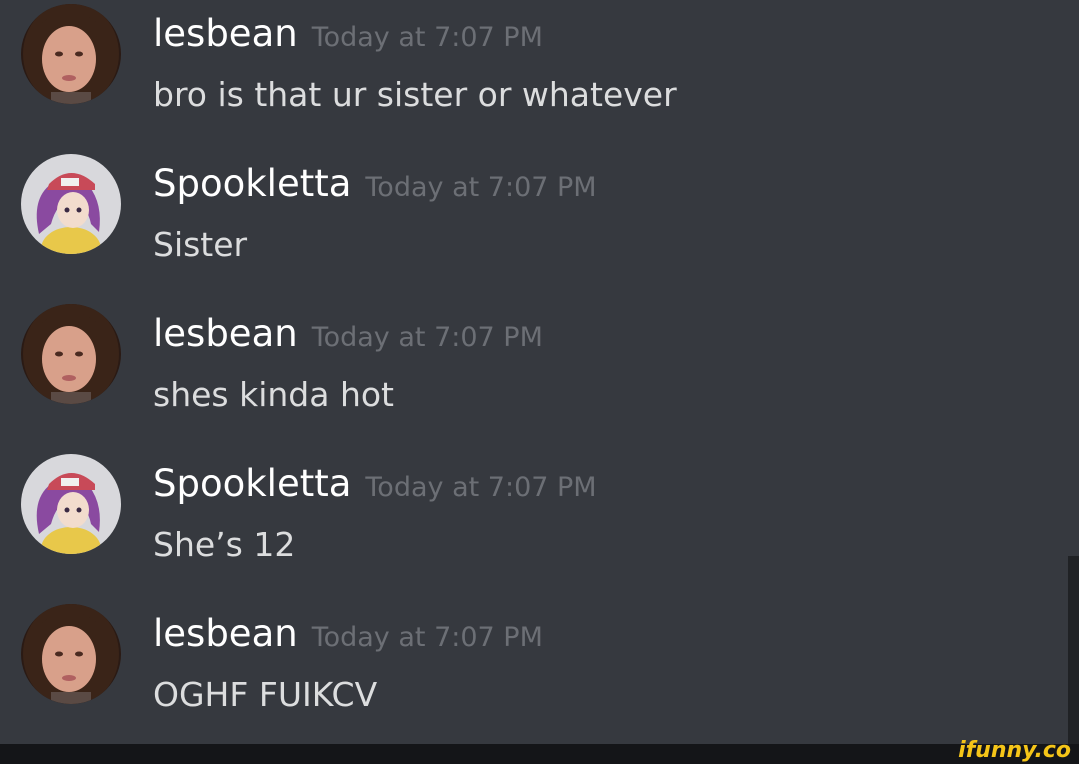 The width and height of the screenshot is (1079, 764). Describe the element at coordinates (539, 751) in the screenshot. I see `watermark-bar: ifunny.co` at that location.